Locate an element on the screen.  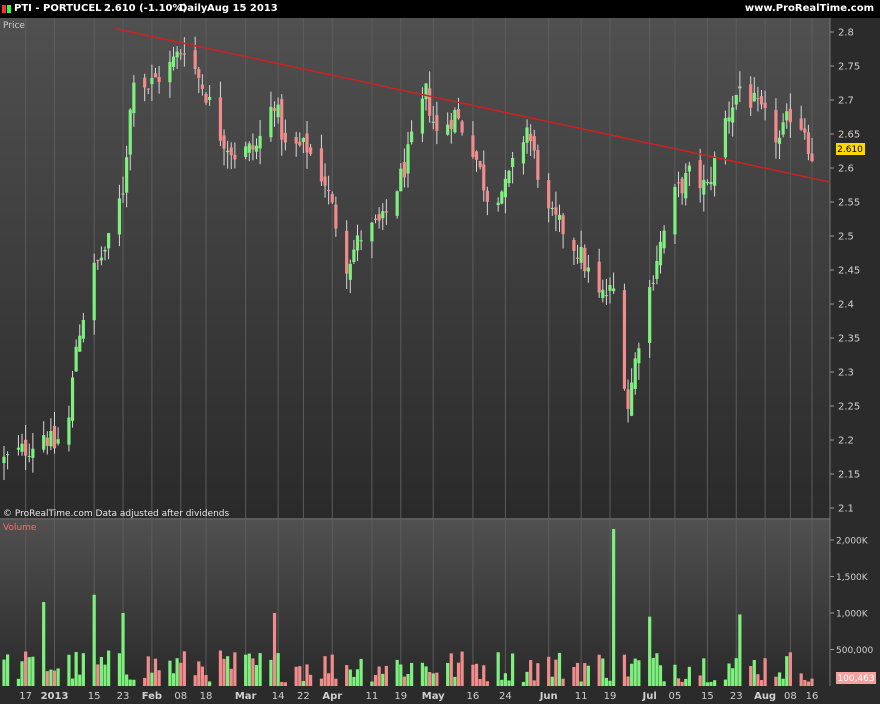
x-tick-label: 23 is located at coordinates (123, 696).